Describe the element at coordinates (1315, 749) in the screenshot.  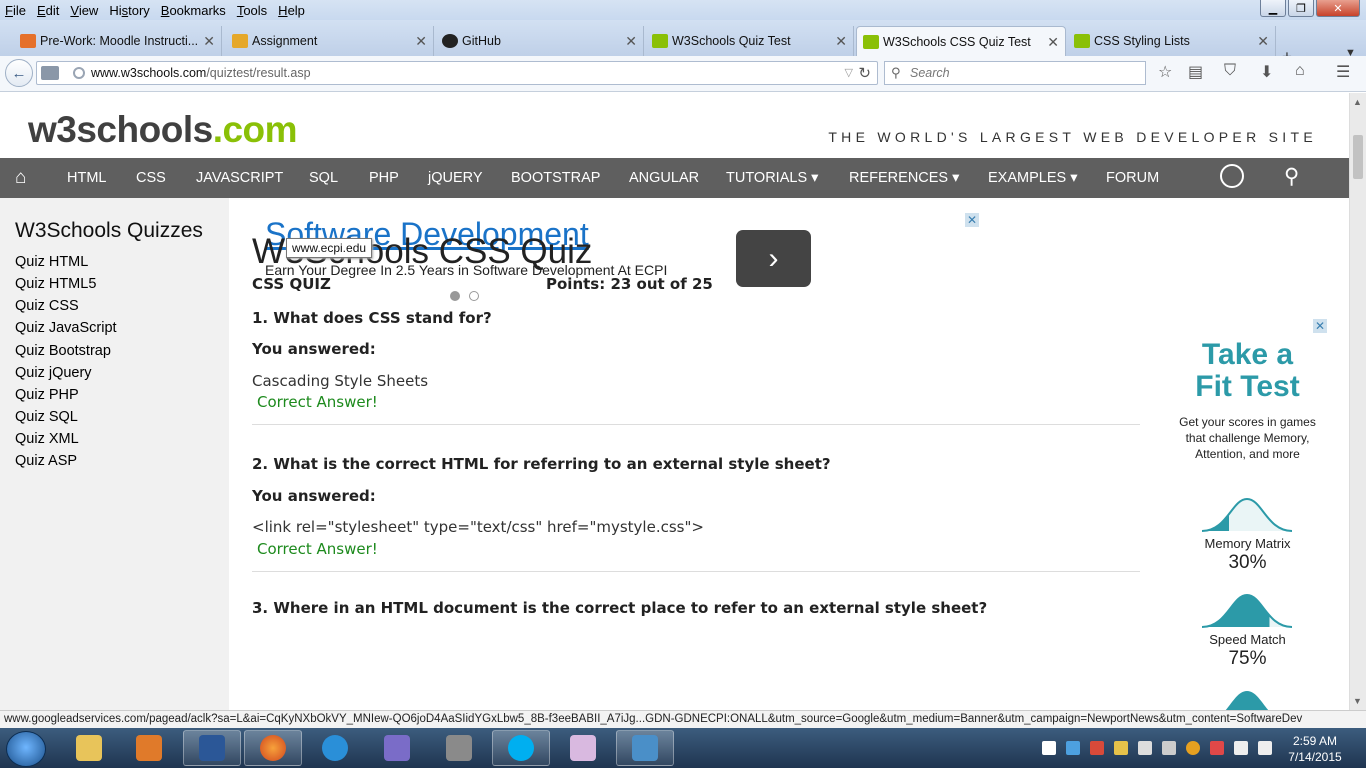
I see `taskbar-clock: 2:59 AM 7/14/2015` at that location.